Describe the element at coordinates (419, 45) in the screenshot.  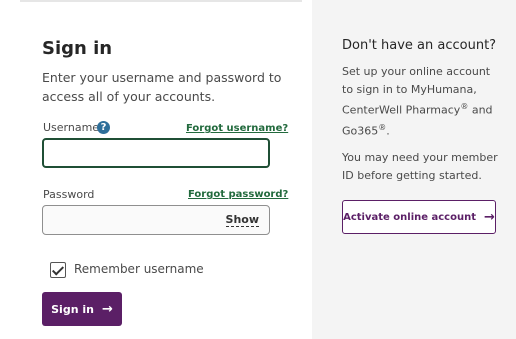
I see `register-title: Don't have an account?` at that location.